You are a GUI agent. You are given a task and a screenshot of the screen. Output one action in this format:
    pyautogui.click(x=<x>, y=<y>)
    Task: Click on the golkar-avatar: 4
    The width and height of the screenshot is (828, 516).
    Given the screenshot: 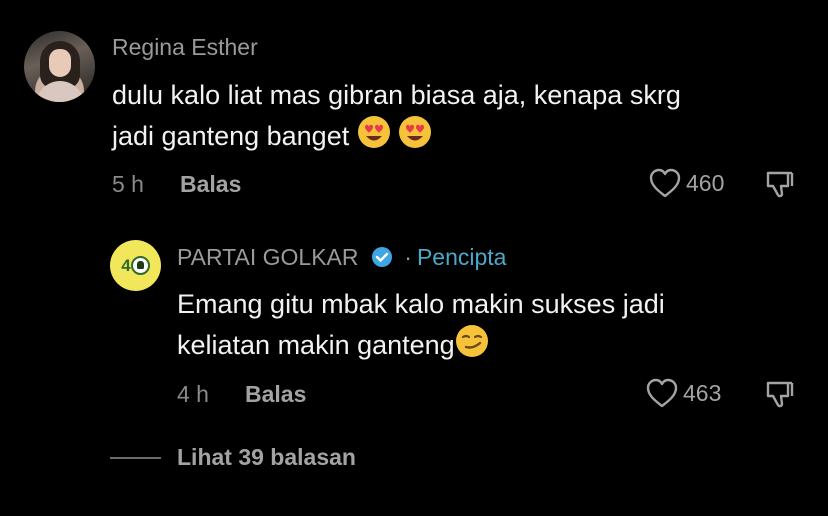 What is the action you would take?
    pyautogui.click(x=135, y=265)
    